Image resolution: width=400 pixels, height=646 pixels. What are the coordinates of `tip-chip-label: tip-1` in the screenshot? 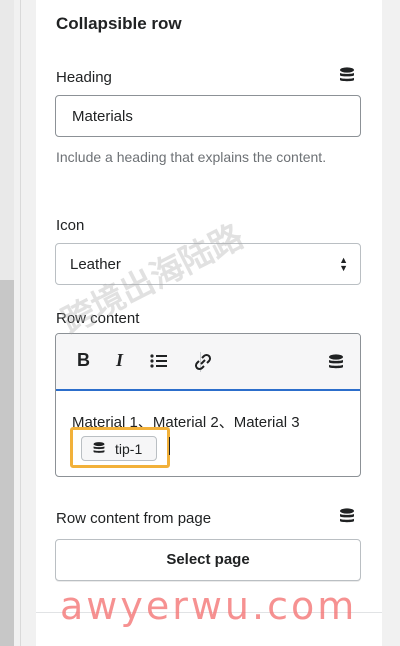 It's located at (129, 449).